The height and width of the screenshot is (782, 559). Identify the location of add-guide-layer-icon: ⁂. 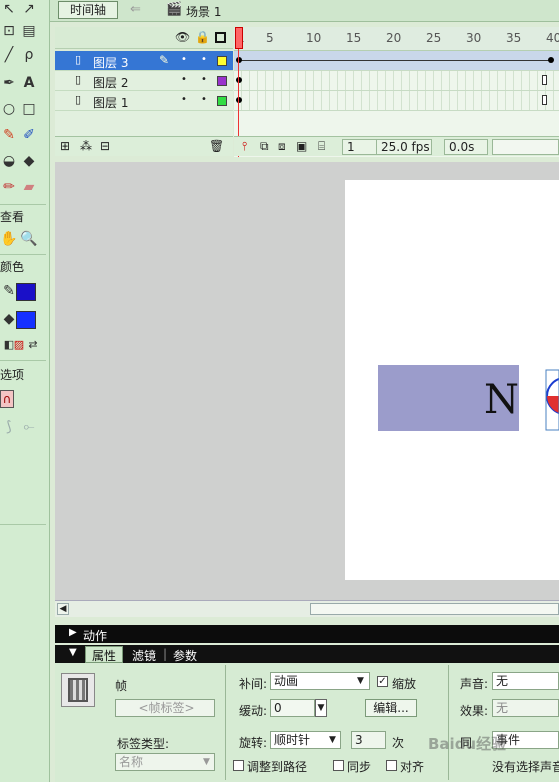
(86, 146).